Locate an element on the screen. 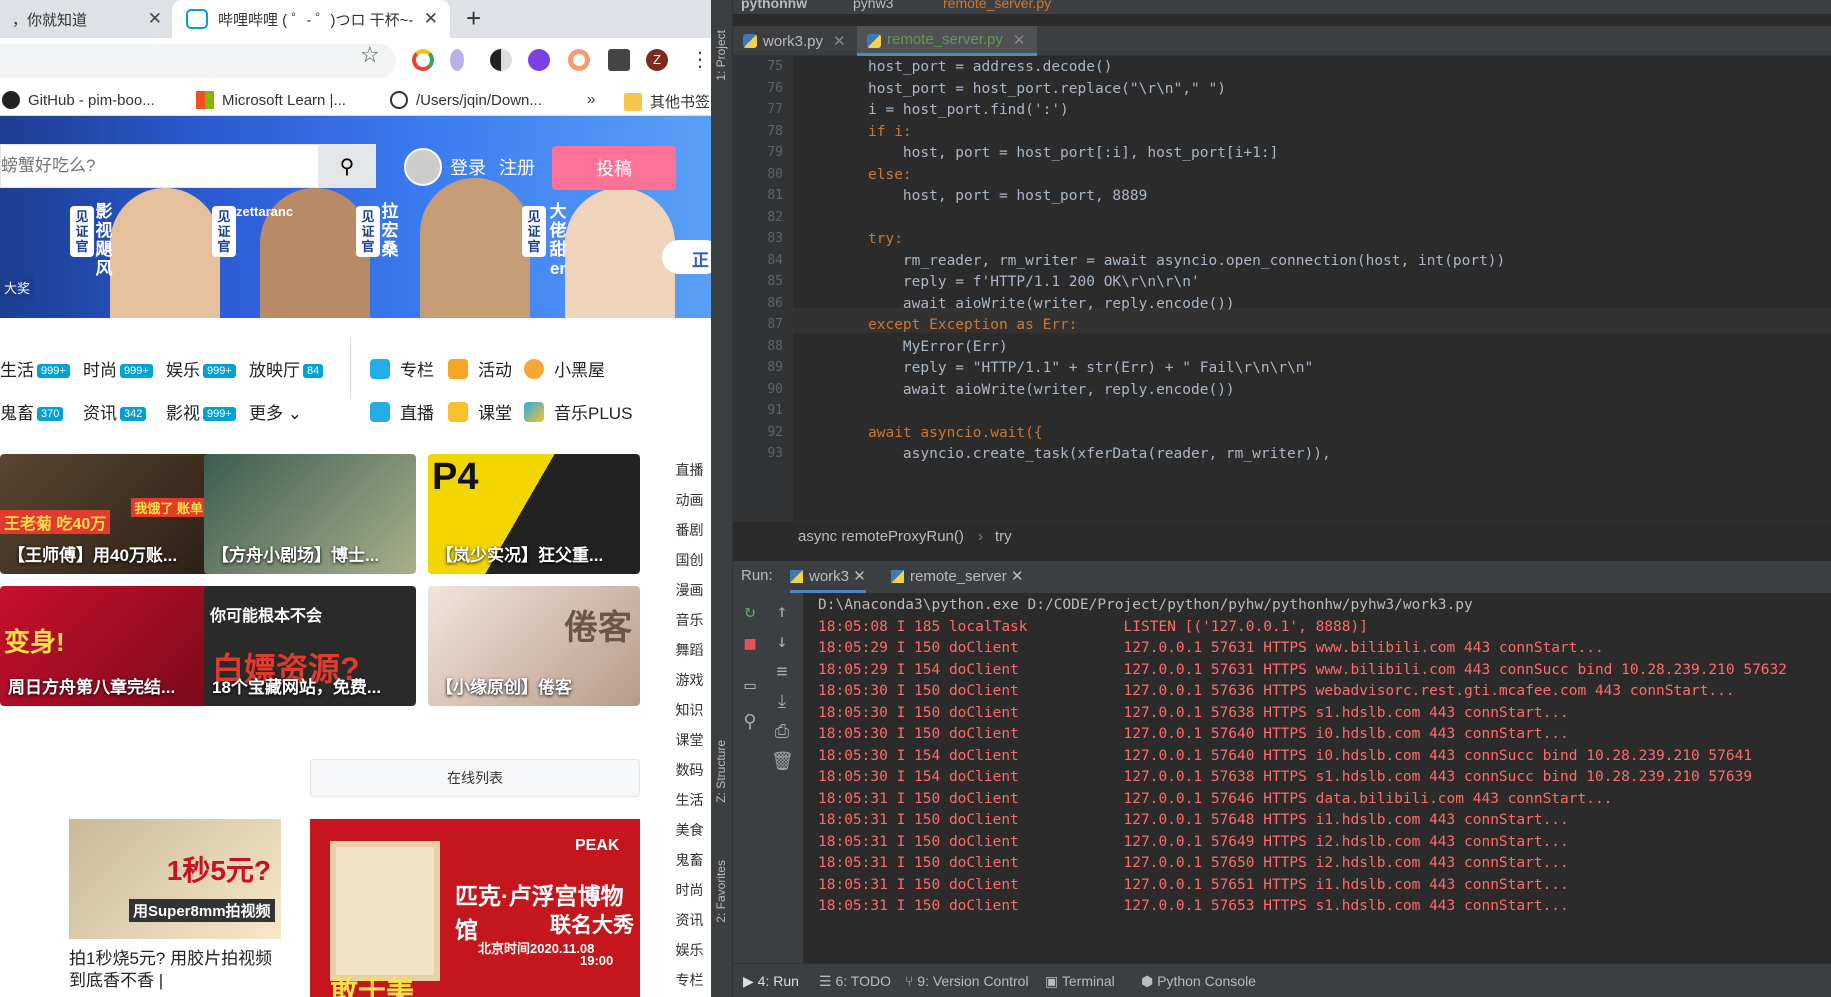 This screenshot has height=997, width=1831. crumb-file: remote_server.py is located at coordinates (997, 5).